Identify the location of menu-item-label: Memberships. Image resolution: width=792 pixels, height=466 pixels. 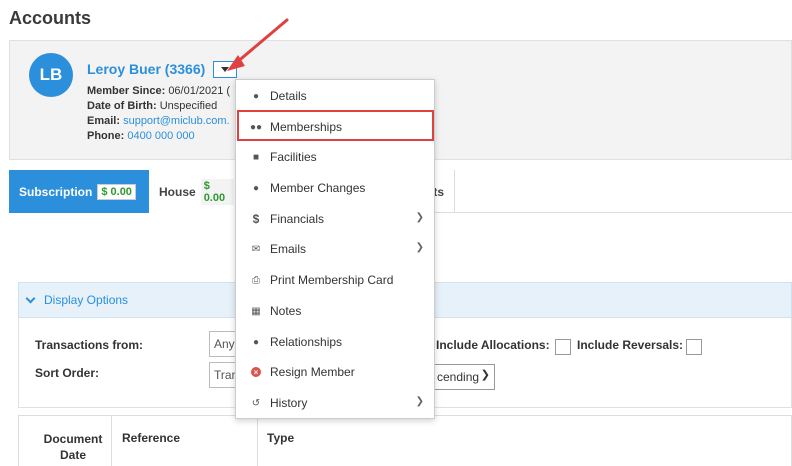
(306, 127).